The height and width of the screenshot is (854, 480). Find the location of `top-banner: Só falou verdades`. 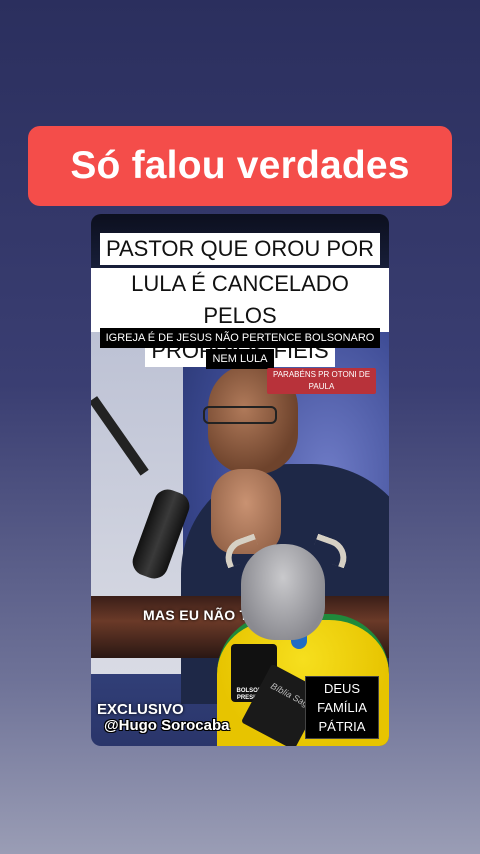

top-banner: Só falou verdades is located at coordinates (240, 166).